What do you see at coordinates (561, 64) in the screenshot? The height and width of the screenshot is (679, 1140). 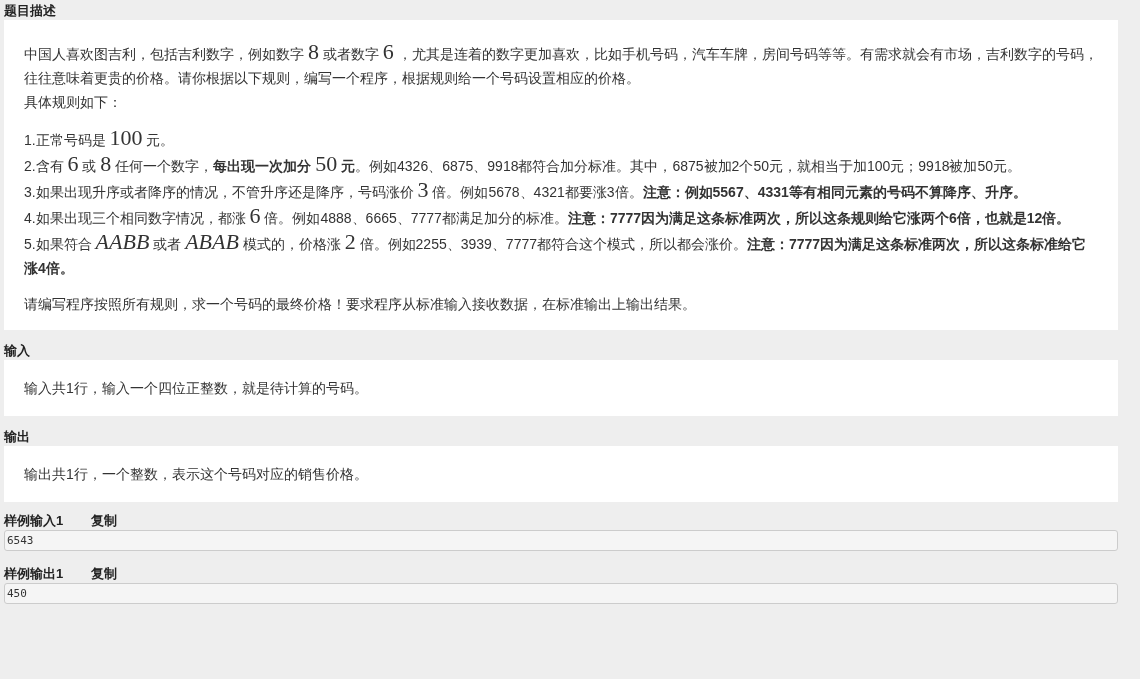 I see `paragraph: 中国人喜欢图吉利，包括吉利数字，例如数字 8 或者数字 6 ，尤其是连着的数字更加喜欢，比如手机号码，汽车车牌，房间号码等等。有需求就会有市场，吉利数字的号码，往往意味着更贵的价格。请你根据以下规则，编写一个程序，根据规则给一个号码设置相应的价格。` at bounding box center [561, 64].